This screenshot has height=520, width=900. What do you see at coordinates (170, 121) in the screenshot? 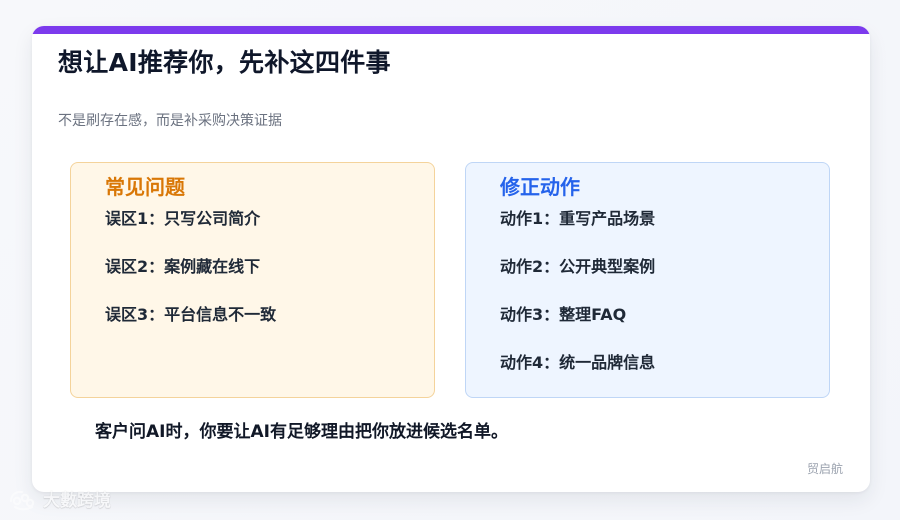
I see `page-subtitle: 不是刷存在感，而是补采购决策证据` at bounding box center [170, 121].